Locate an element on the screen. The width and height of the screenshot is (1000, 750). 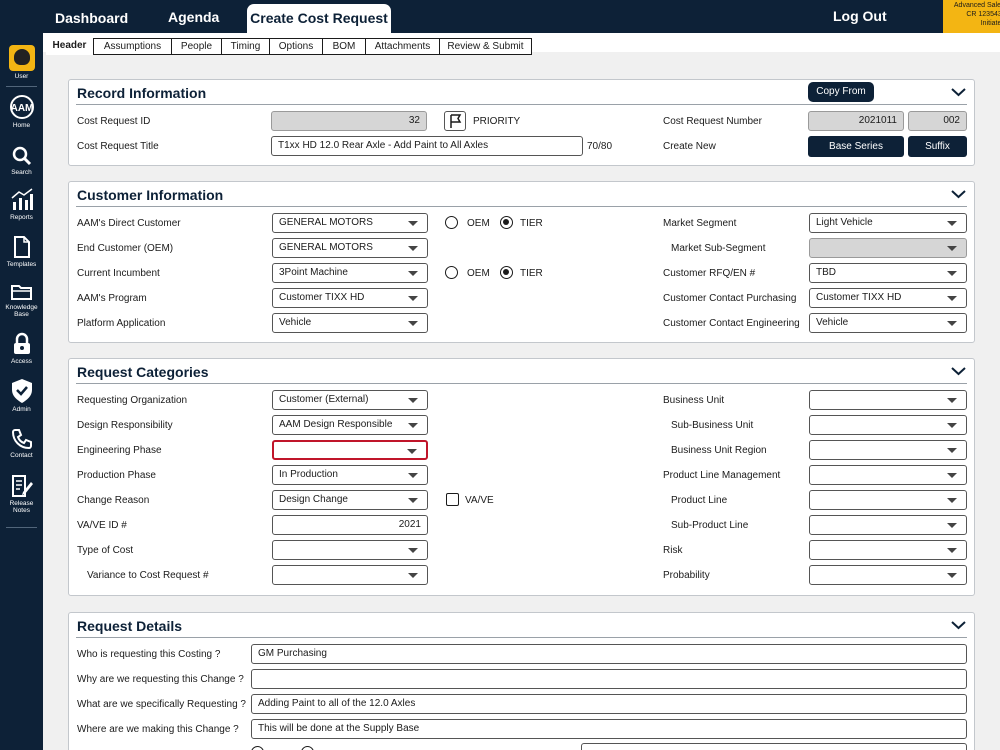
home-label: Home is located at coordinates (21, 125).